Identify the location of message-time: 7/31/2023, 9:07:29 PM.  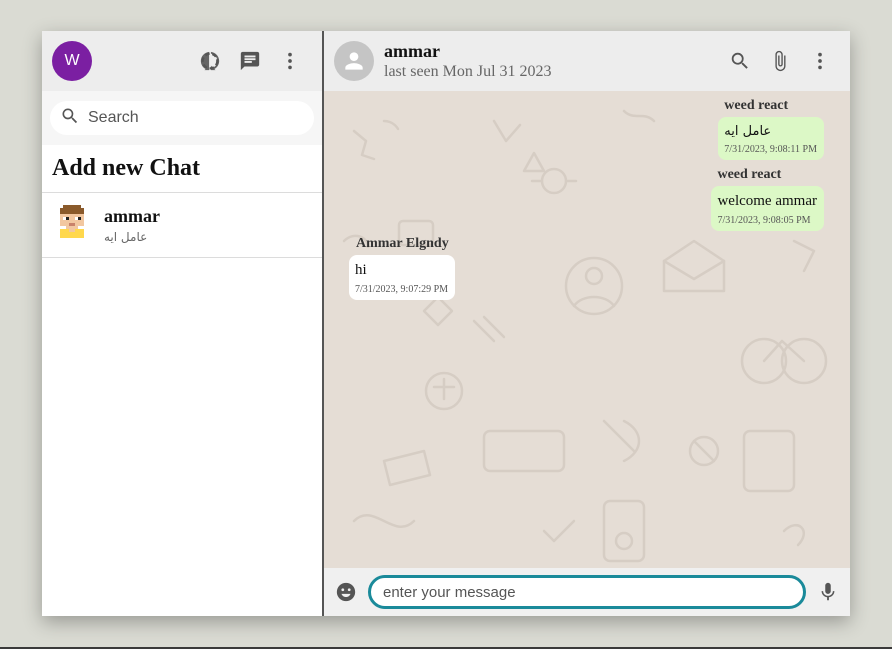
(402, 289).